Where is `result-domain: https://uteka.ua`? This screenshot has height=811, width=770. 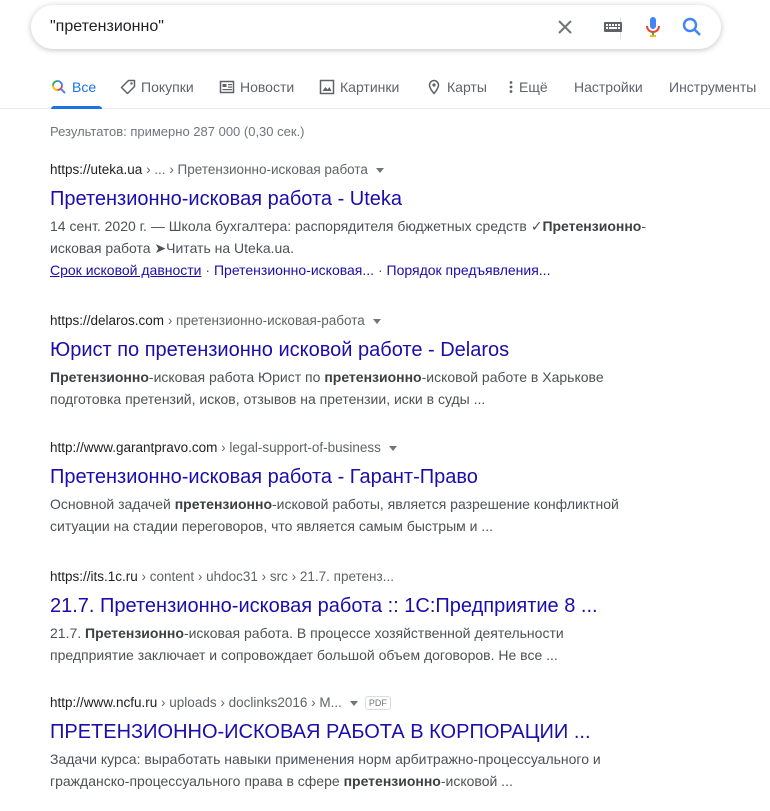 result-domain: https://uteka.ua is located at coordinates (96, 169).